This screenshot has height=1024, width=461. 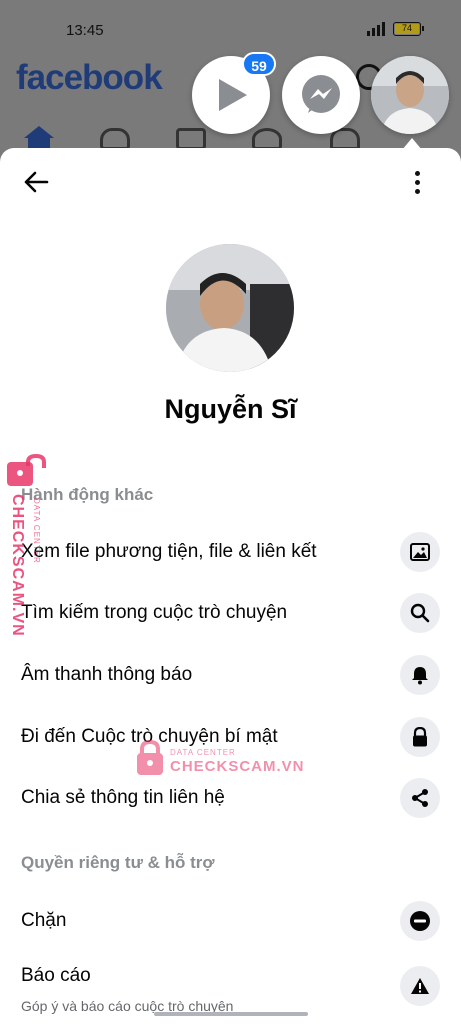 I want to click on video-chat-head: 59, so click(x=234, y=93).